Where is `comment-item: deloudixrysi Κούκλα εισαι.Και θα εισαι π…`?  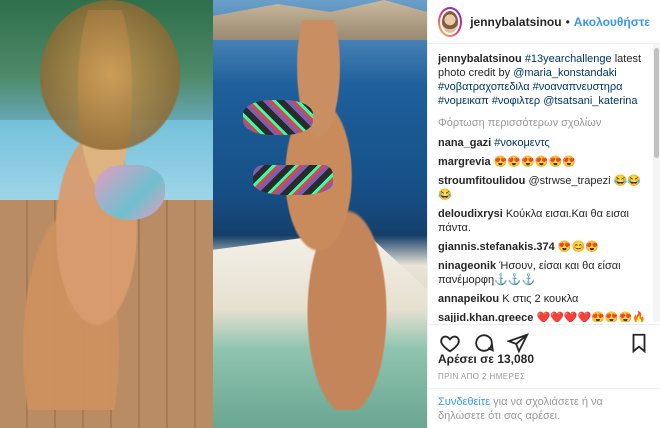 comment-item: deloudixrysi Κούκλα εισαι.Και θα εισαι π… is located at coordinates (544, 221).